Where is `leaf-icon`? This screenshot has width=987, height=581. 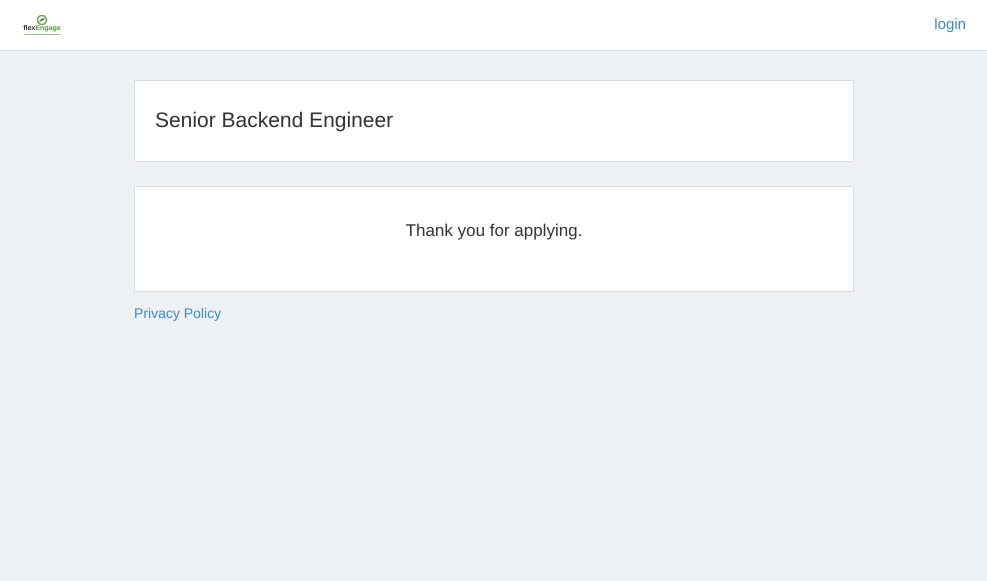 leaf-icon is located at coordinates (42, 20).